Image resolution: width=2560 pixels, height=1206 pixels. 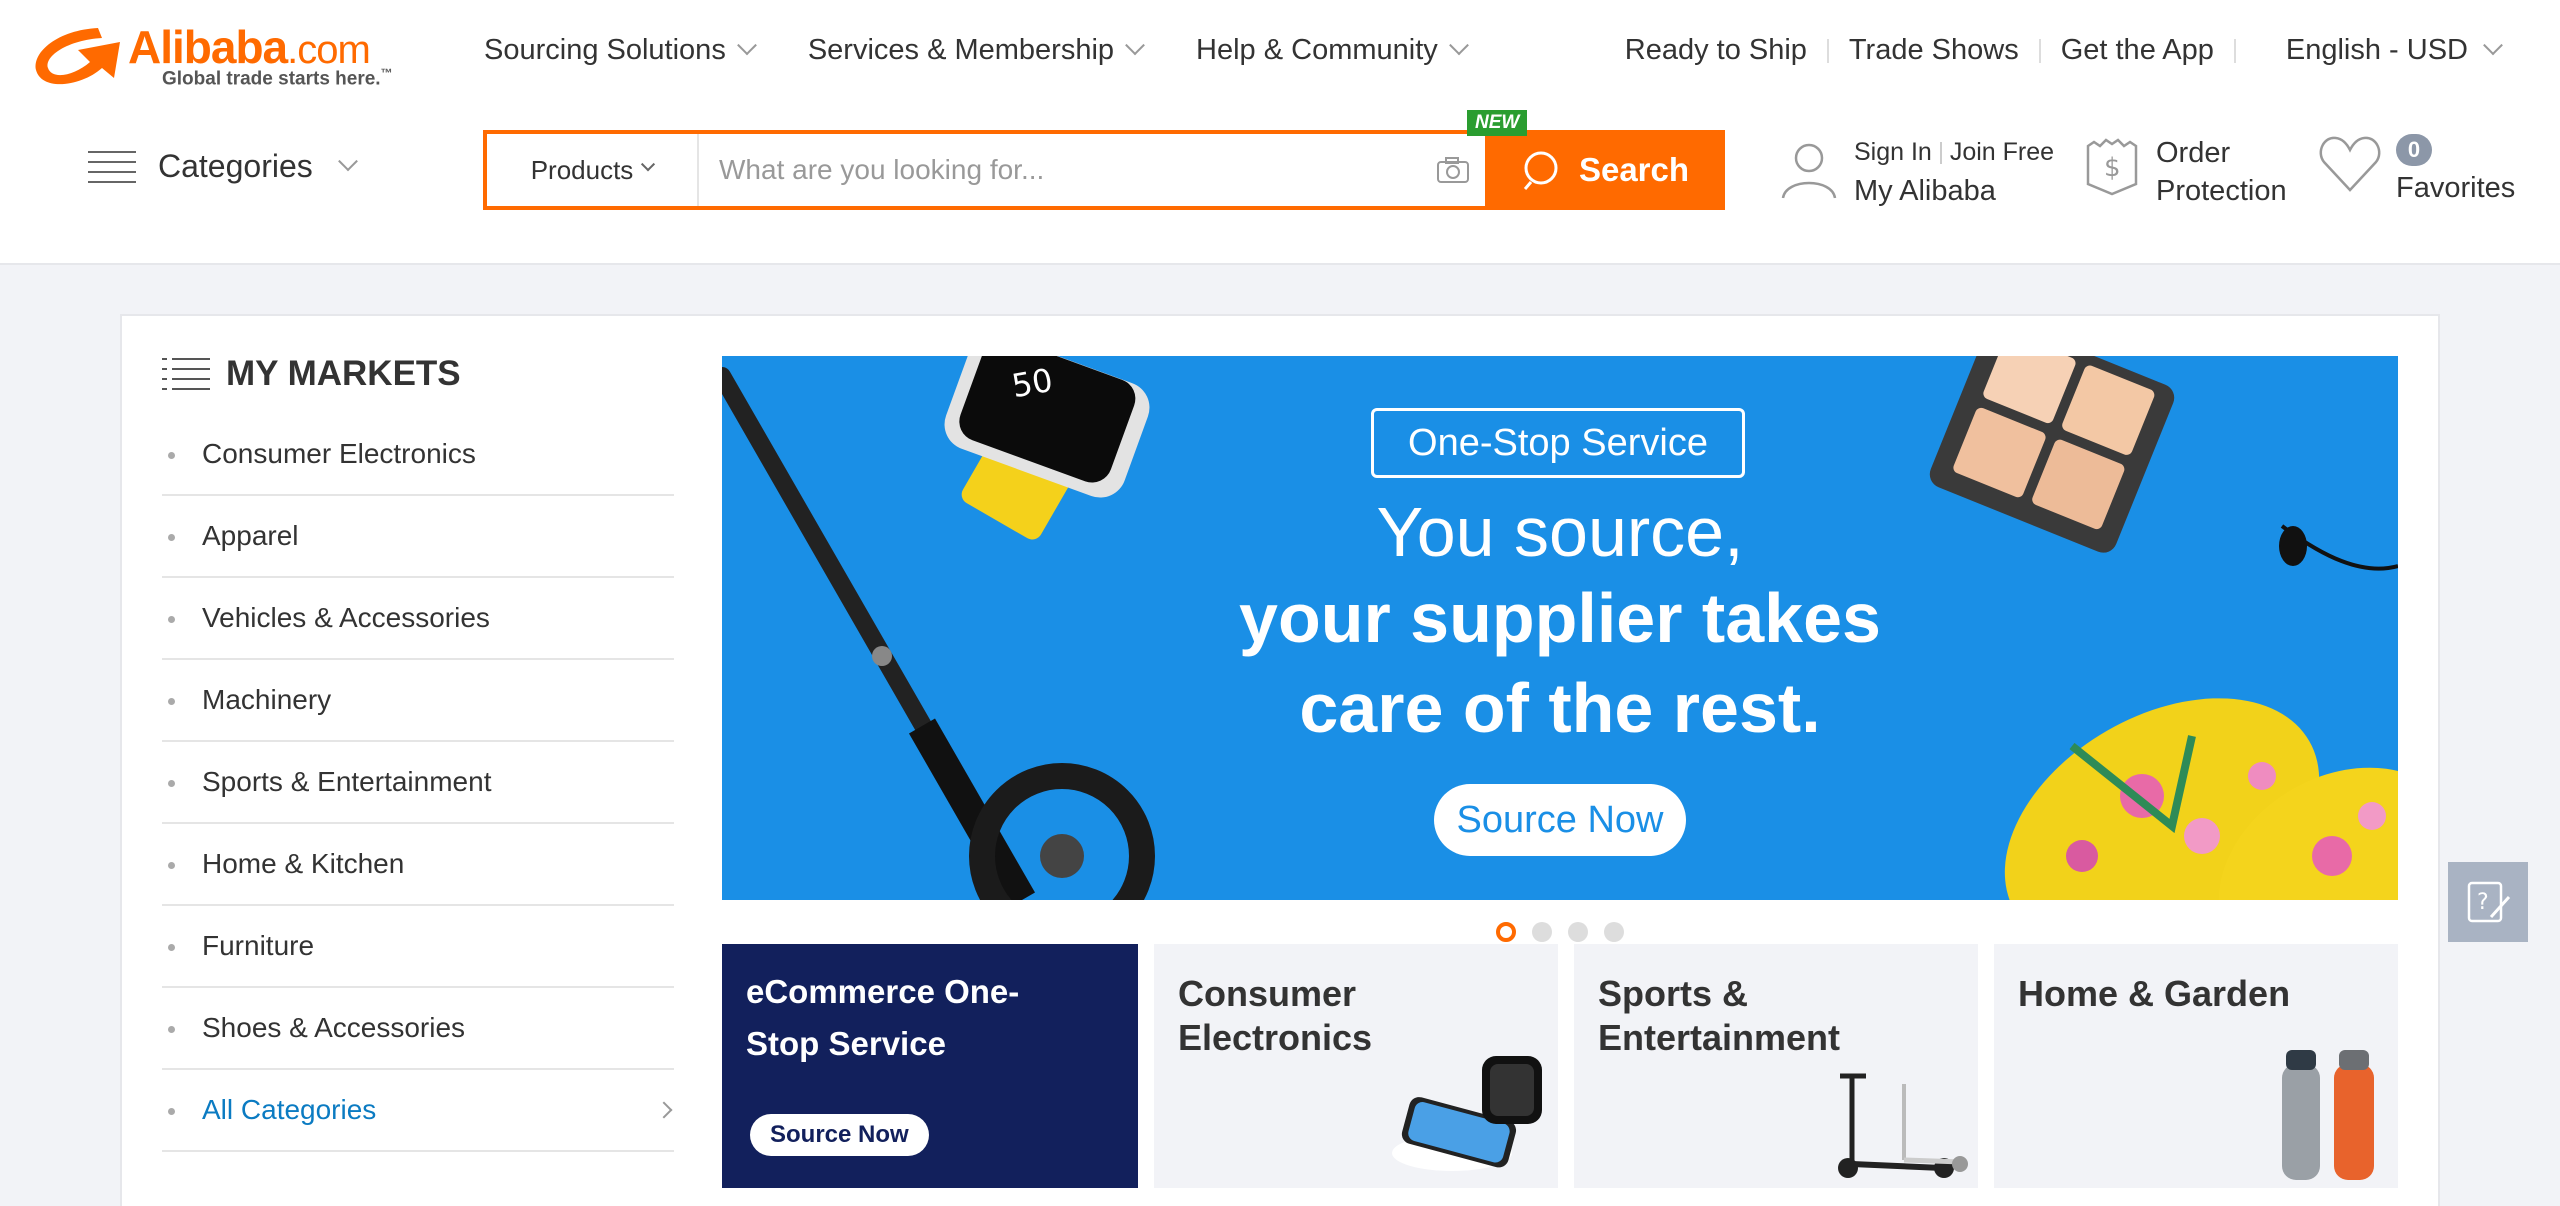 What do you see at coordinates (1809, 171) in the screenshot?
I see `user-icon` at bounding box center [1809, 171].